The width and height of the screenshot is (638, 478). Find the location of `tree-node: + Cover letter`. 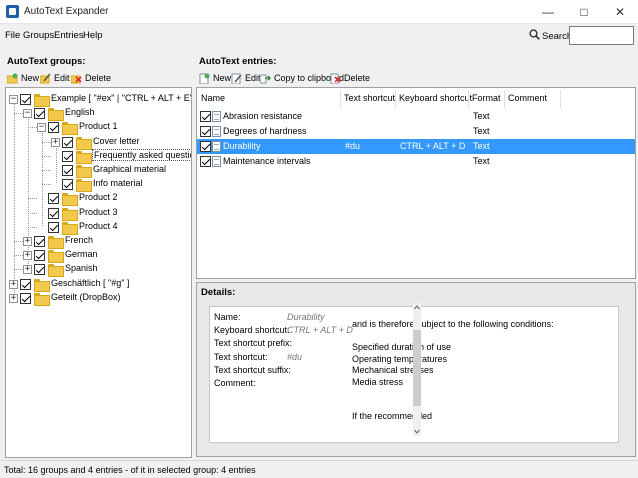

tree-node: + Cover letter is located at coordinates (98, 142).